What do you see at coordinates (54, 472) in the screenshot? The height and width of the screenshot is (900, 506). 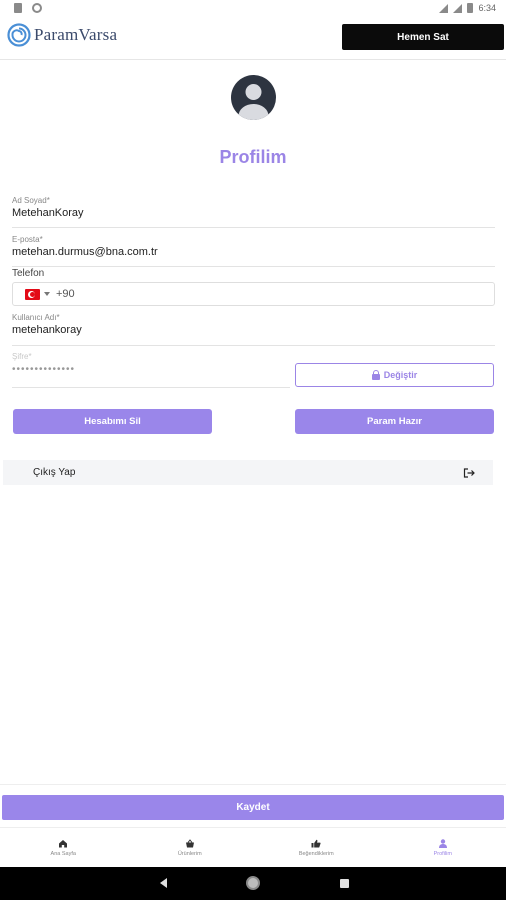 I see `logout-label: Çıkış Yap` at bounding box center [54, 472].